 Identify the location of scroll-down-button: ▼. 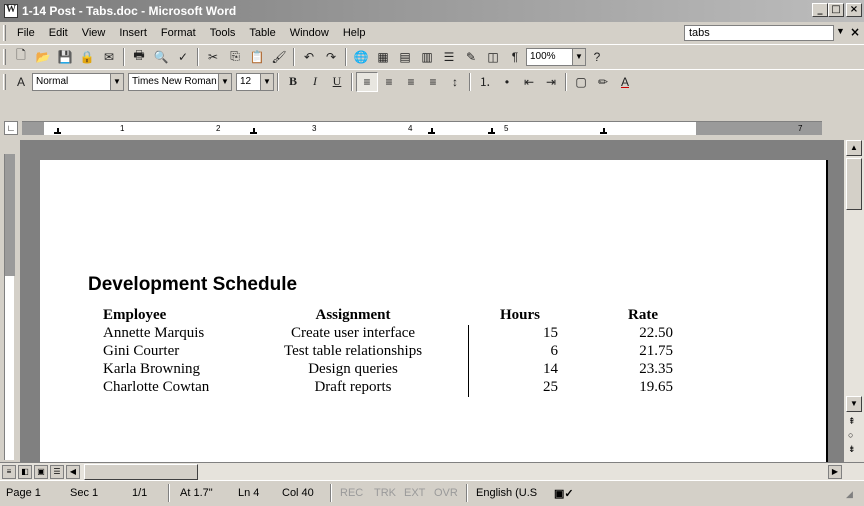
(854, 404).